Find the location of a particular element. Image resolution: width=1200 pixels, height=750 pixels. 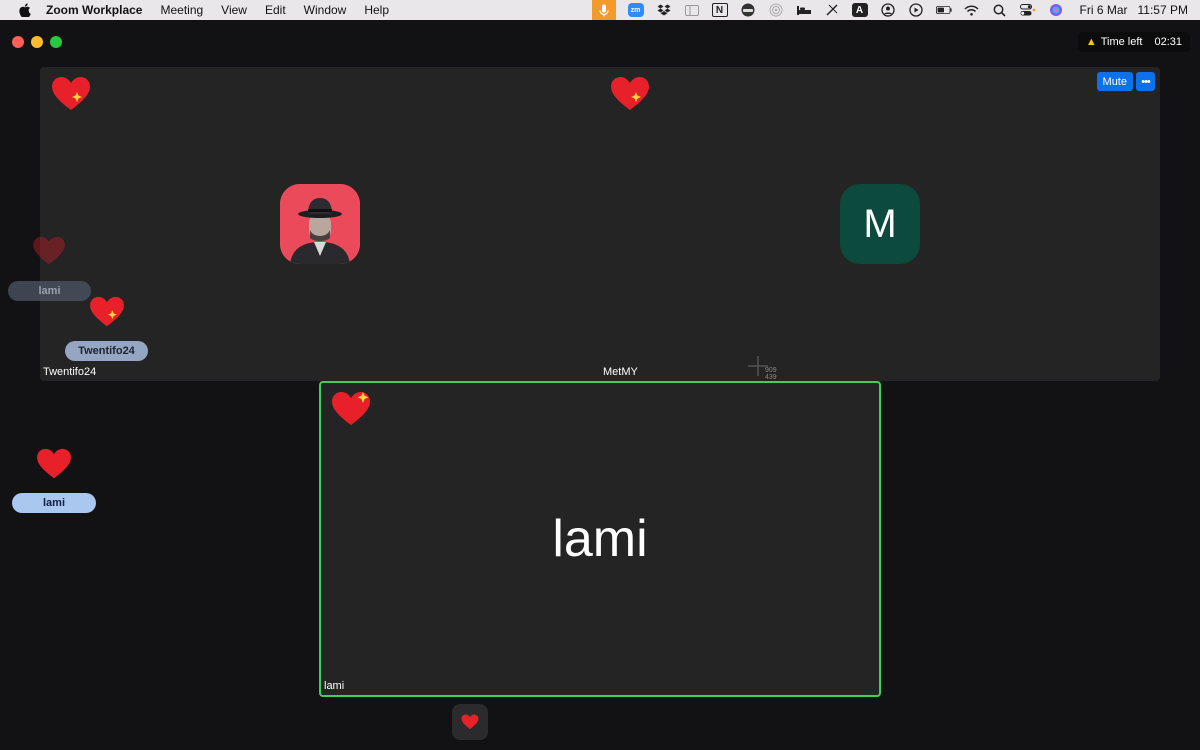

dropbox-icon is located at coordinates (664, 10).